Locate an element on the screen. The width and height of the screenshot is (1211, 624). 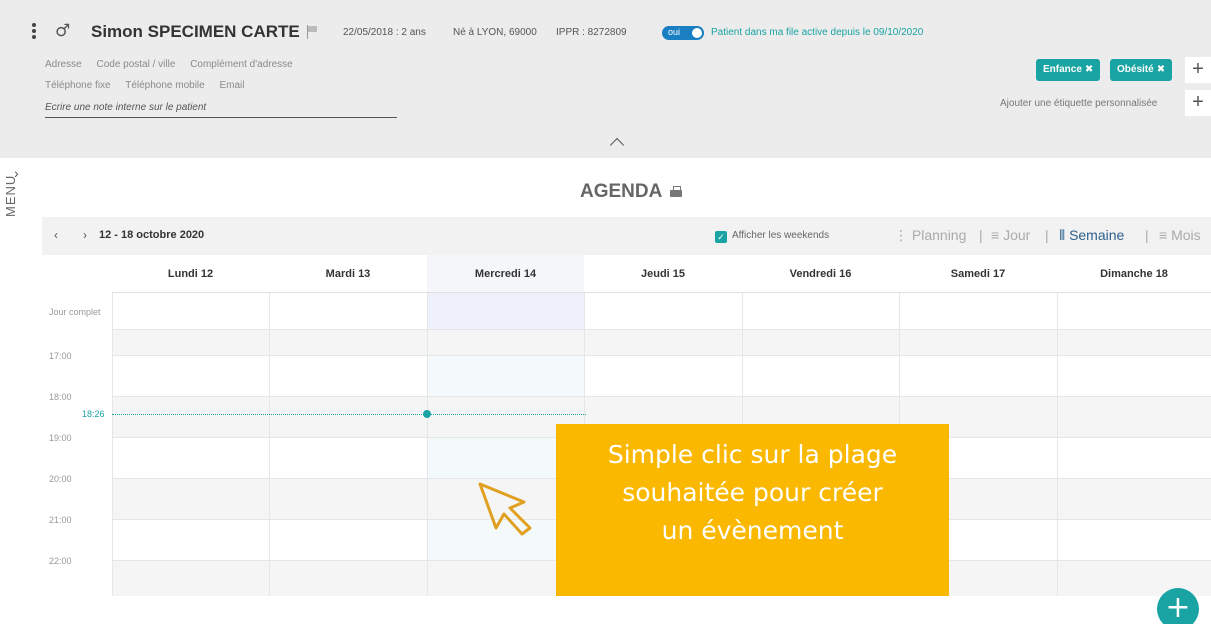
kebab-menu-icon is located at coordinates (34, 32).